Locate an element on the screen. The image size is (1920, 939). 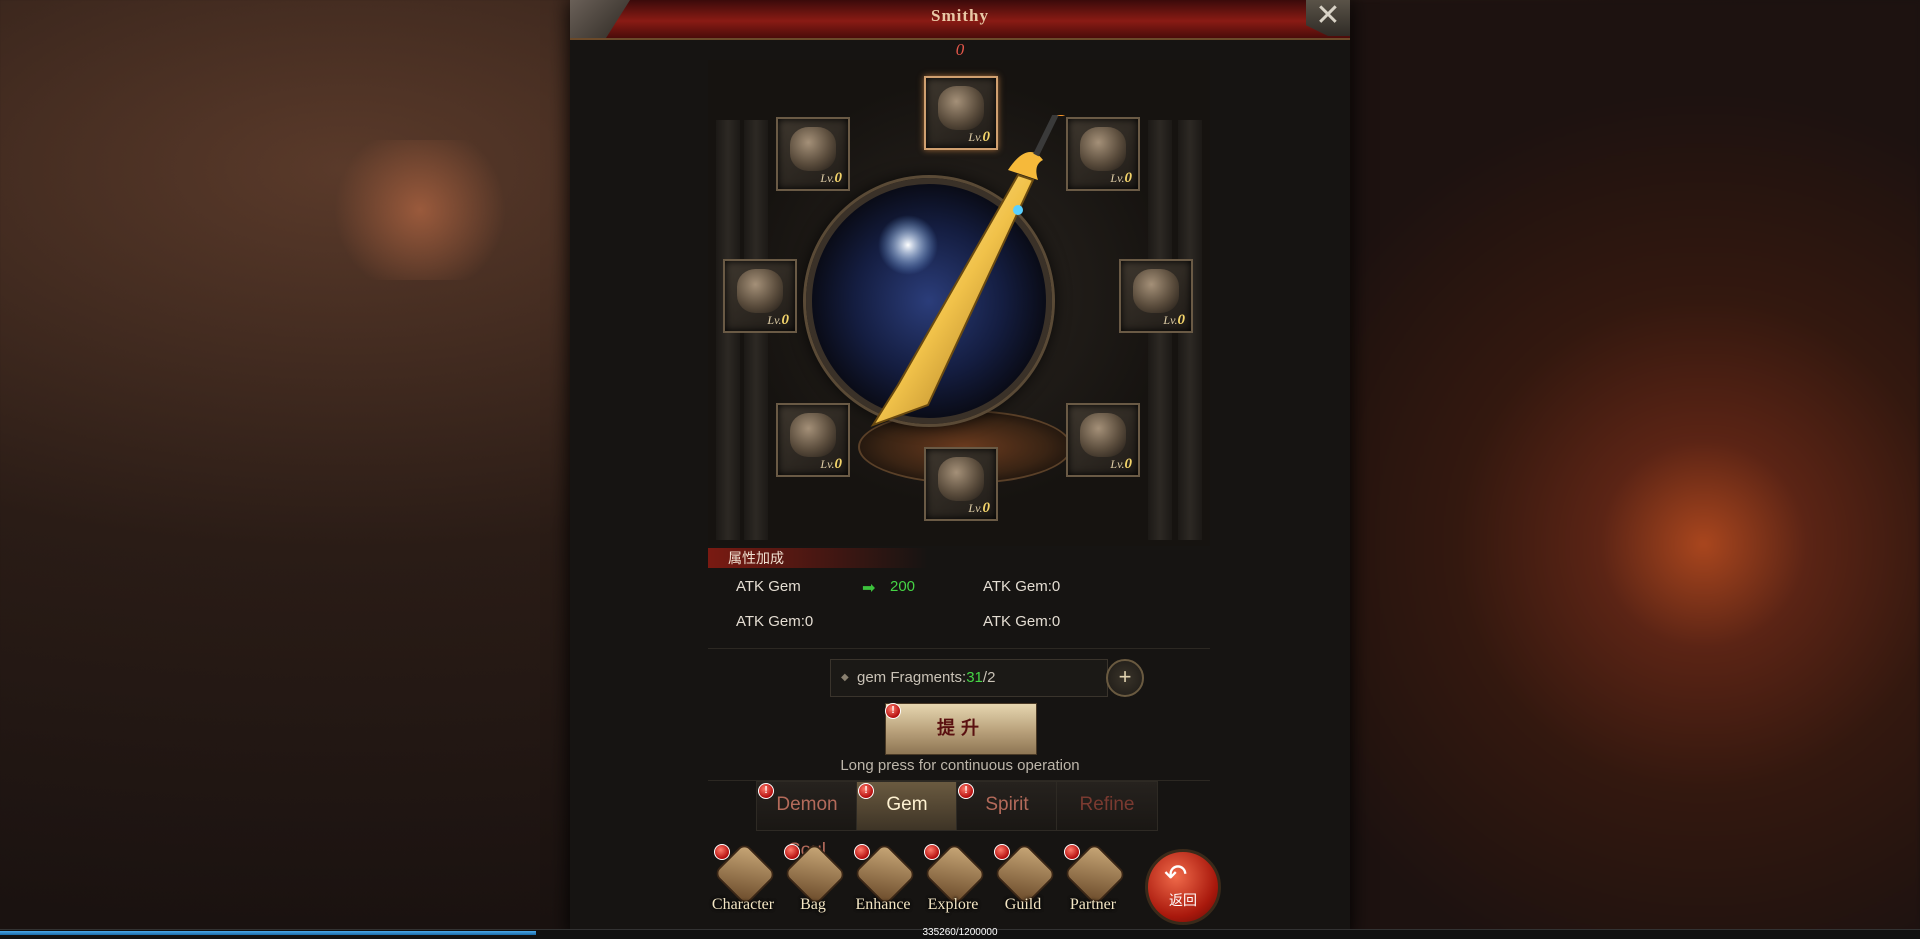
nav-guild-button: Guild is located at coordinates (1023, 882).